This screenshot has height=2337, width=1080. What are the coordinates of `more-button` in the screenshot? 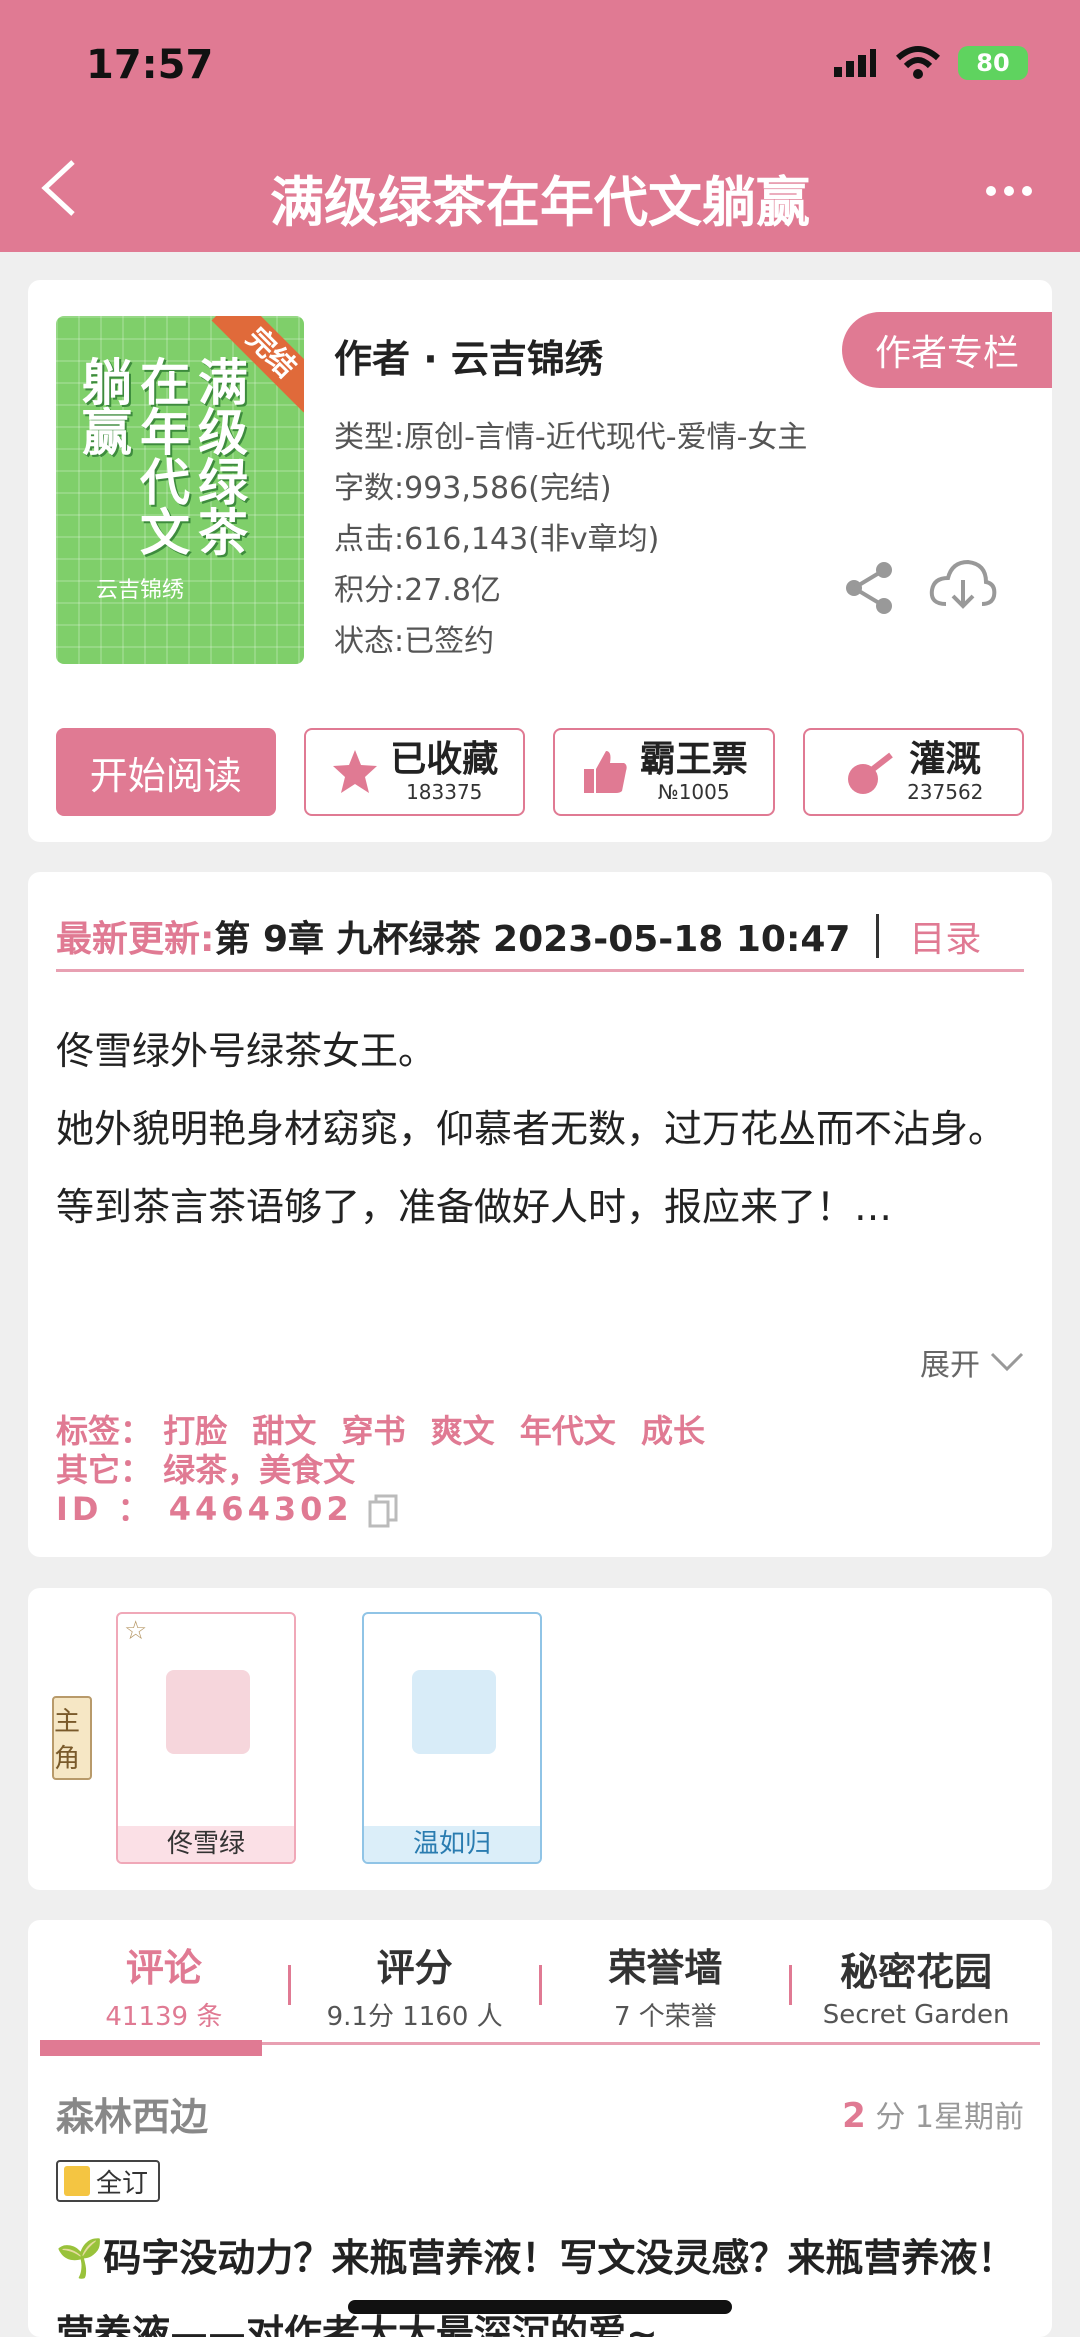 It's located at (1009, 191).